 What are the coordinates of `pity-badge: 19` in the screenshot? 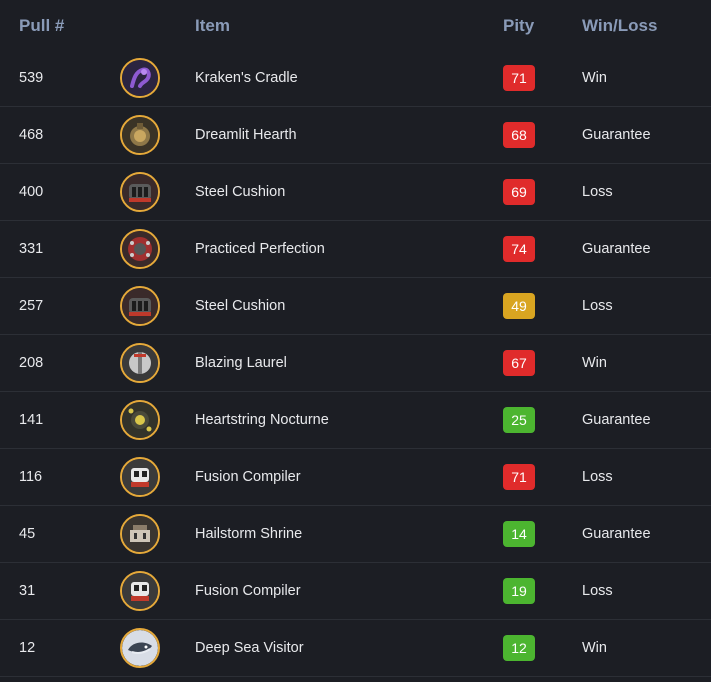 It's located at (519, 591).